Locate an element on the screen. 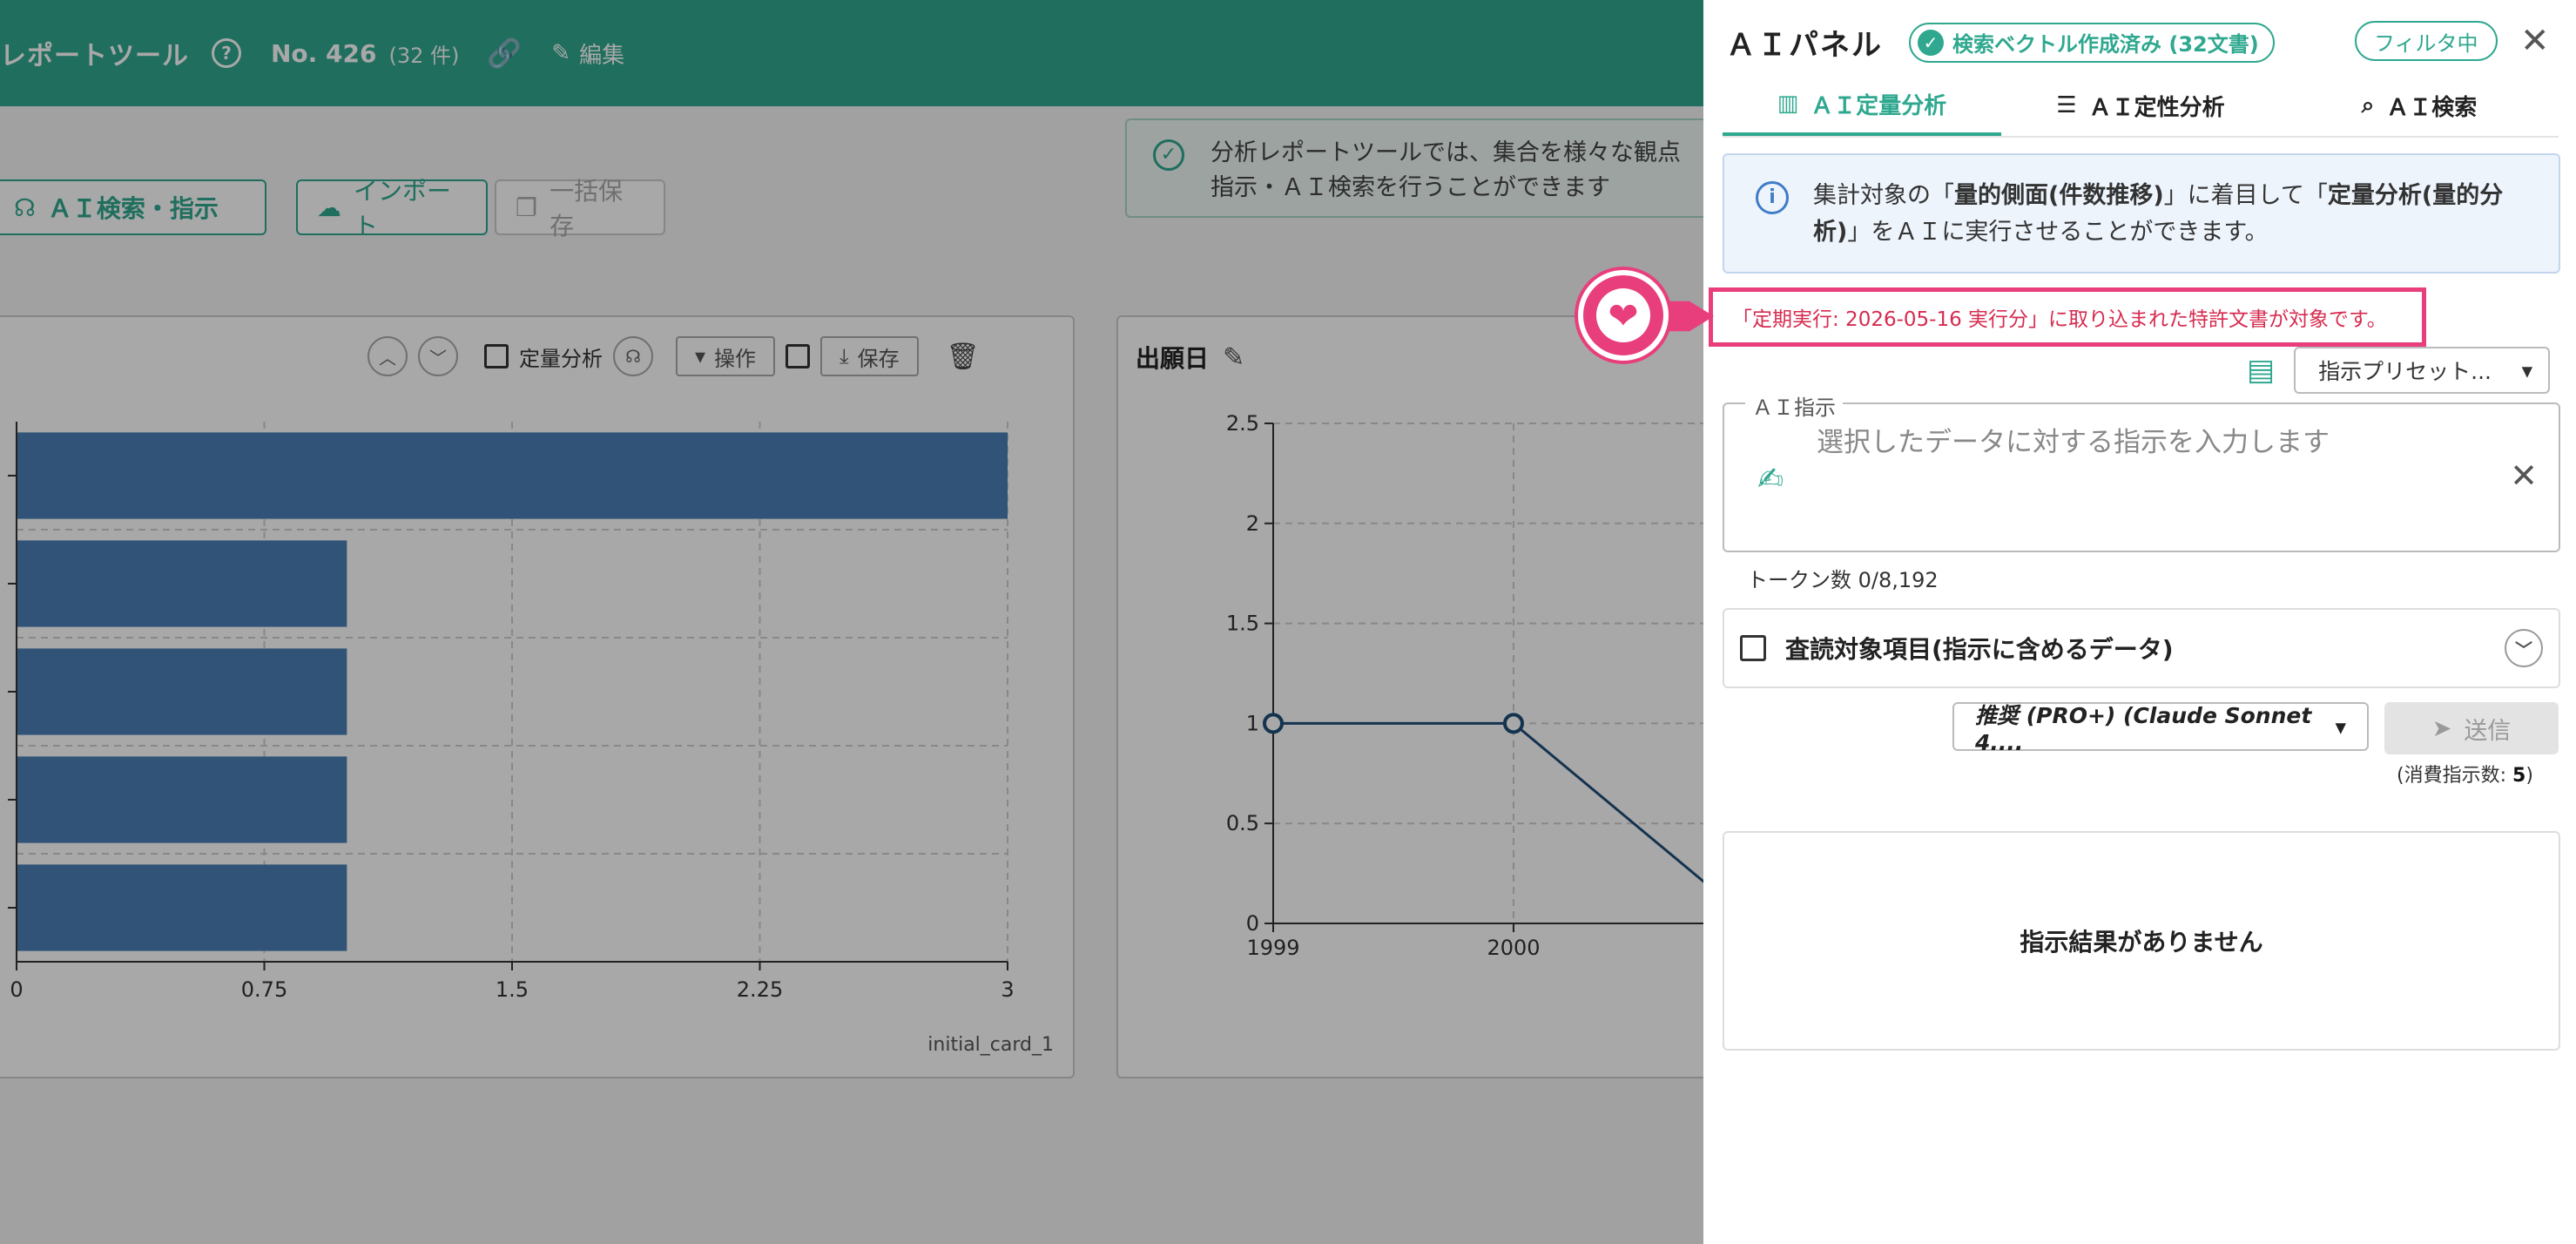 This screenshot has height=1244, width=2576. tab-ai-search: ⌕ ＡＩ検索 is located at coordinates (2419, 106).